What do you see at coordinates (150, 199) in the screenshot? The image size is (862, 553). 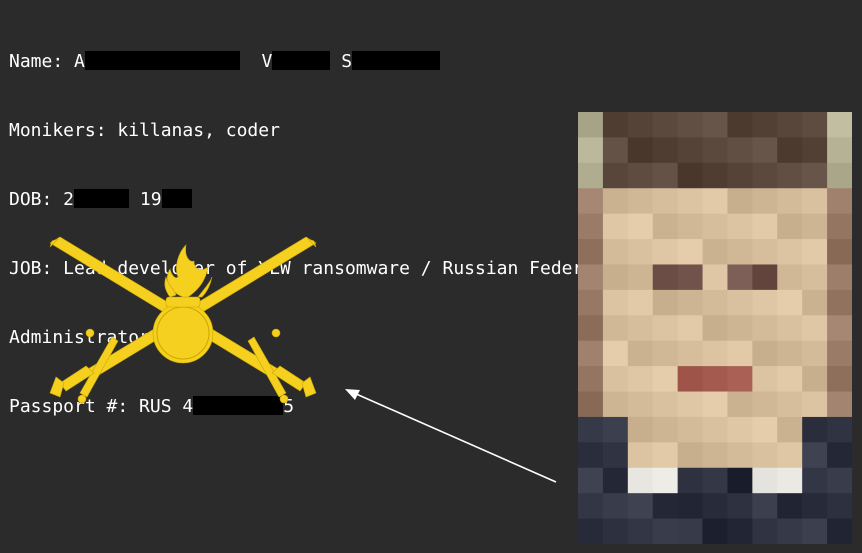 I see `dob-year: 19` at bounding box center [150, 199].